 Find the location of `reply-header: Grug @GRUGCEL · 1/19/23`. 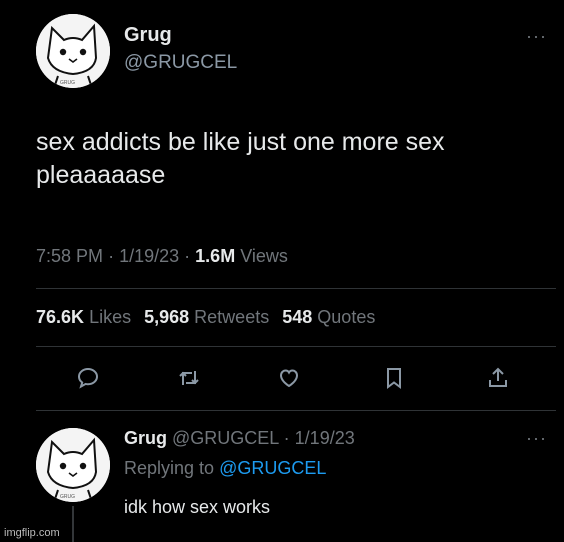

reply-header: Grug @GRUGCEL · 1/19/23 is located at coordinates (239, 438).